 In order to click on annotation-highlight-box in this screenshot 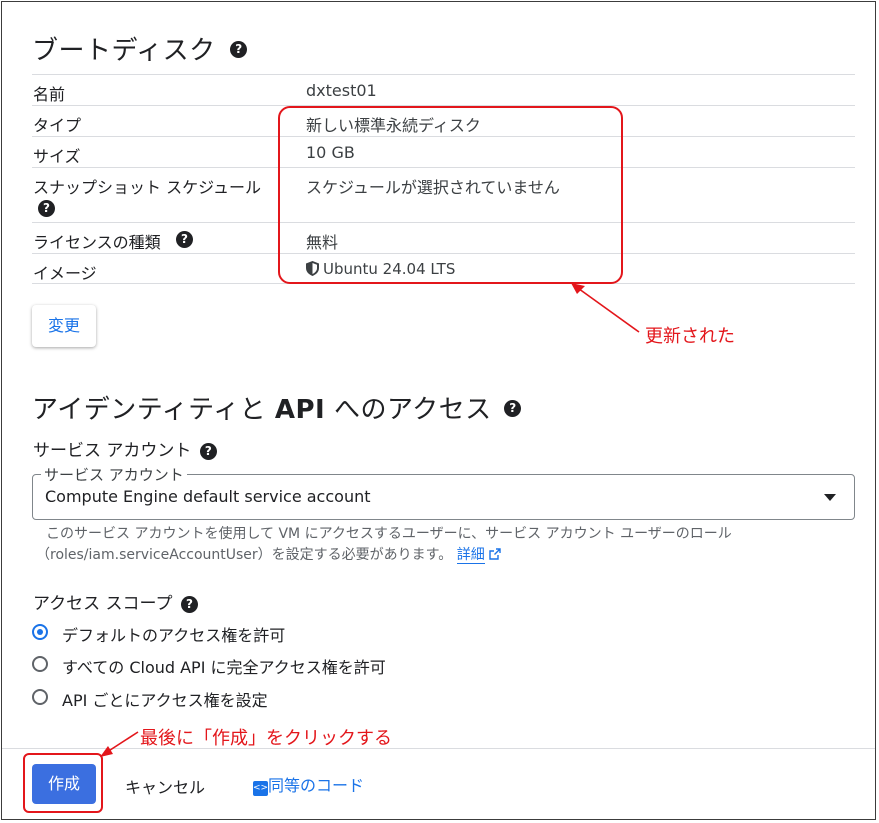, I will do `click(450, 195)`.